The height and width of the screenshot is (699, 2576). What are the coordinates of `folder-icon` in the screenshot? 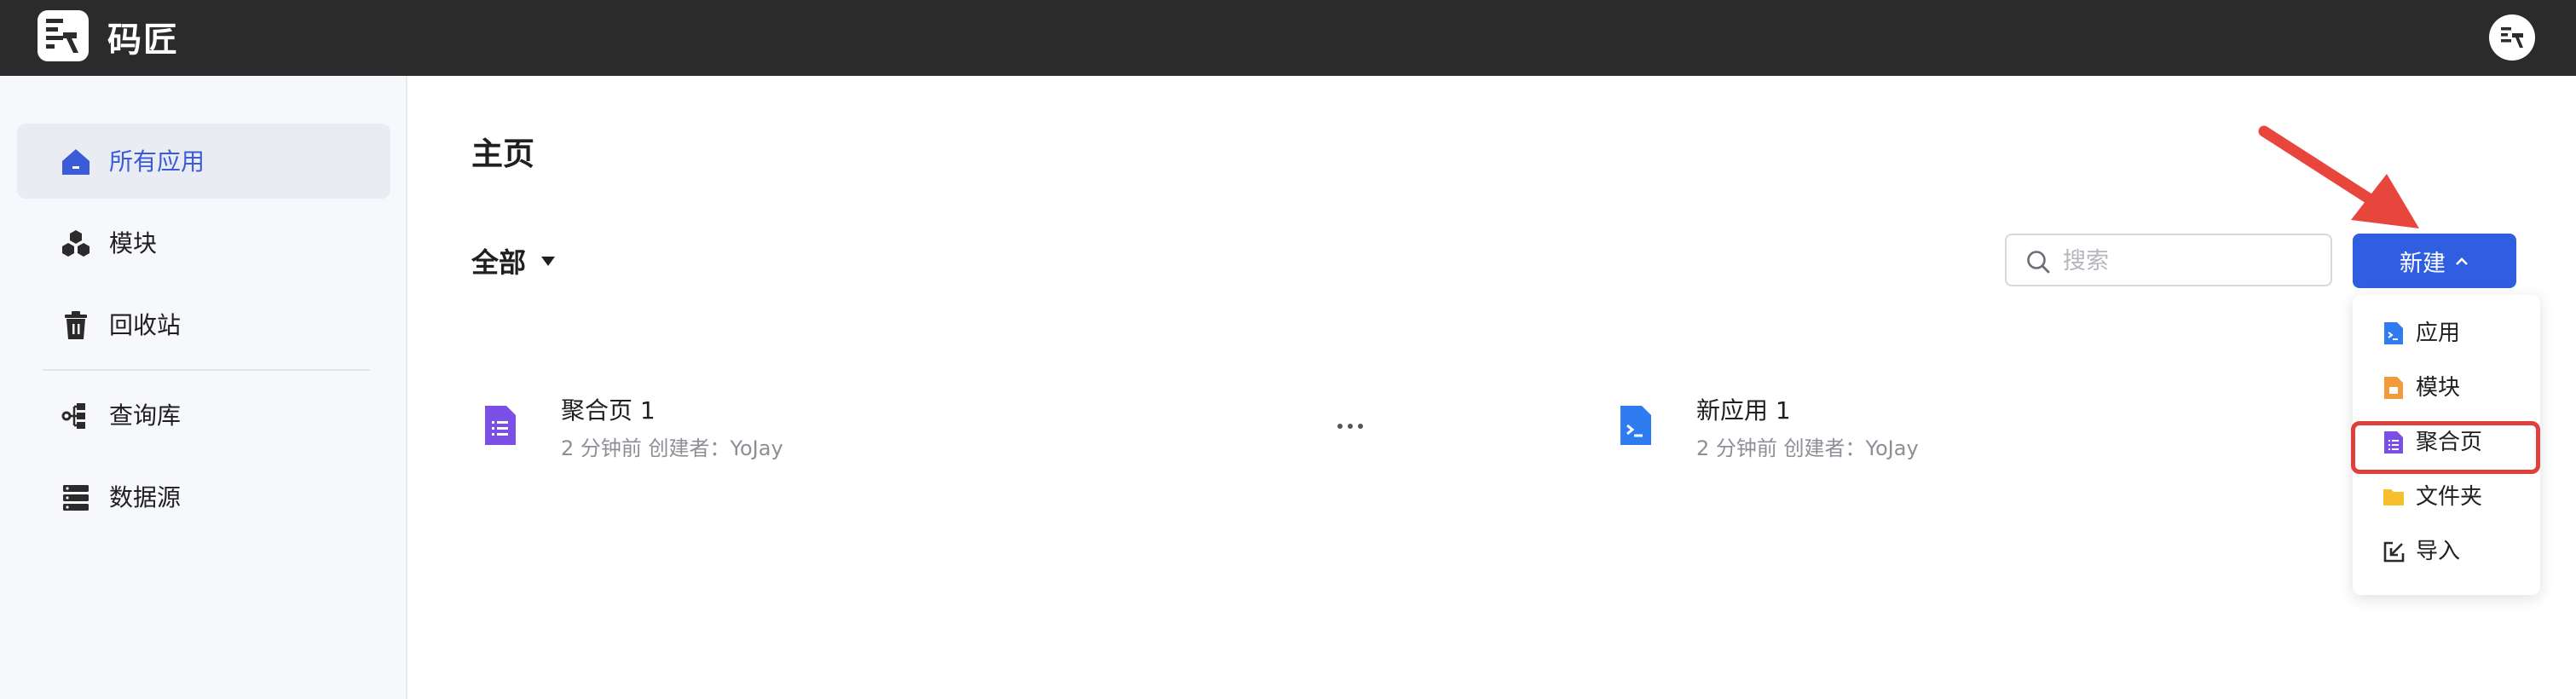 It's located at (2393, 497).